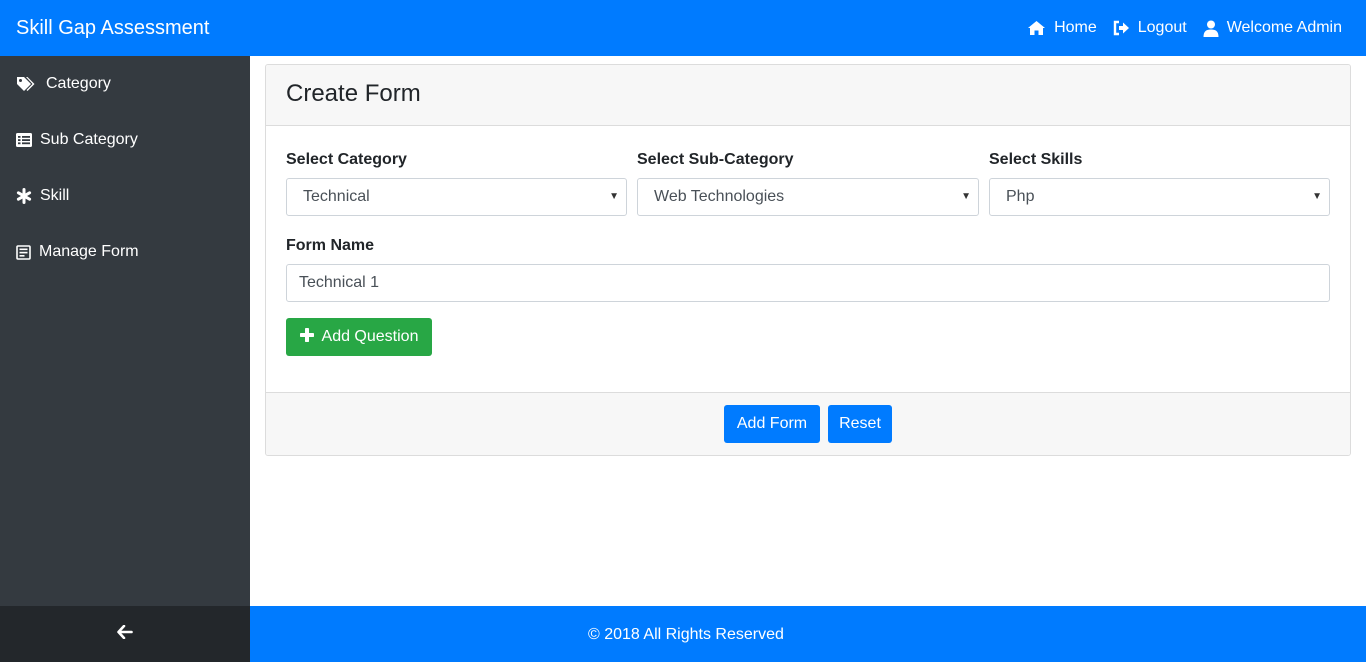  Describe the element at coordinates (89, 251) in the screenshot. I see `sidebar-item-label: Manage Form` at that location.